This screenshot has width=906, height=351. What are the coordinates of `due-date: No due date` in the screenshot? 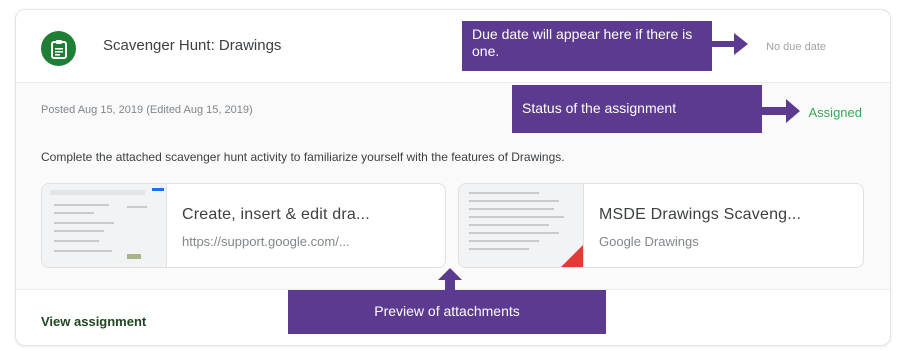 It's located at (796, 47).